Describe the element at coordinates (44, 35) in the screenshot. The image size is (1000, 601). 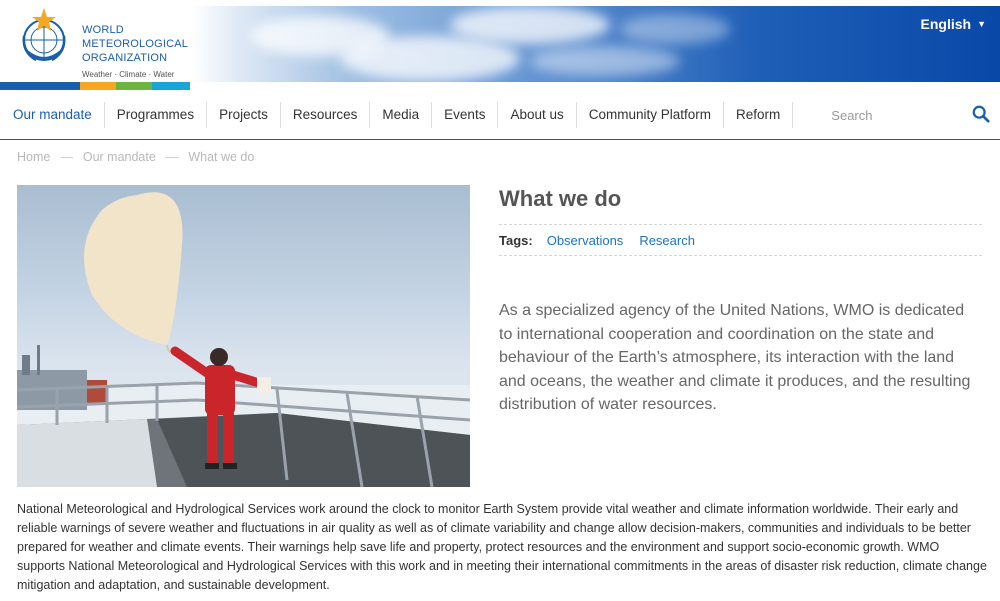
I see `un-emblem-icon` at that location.